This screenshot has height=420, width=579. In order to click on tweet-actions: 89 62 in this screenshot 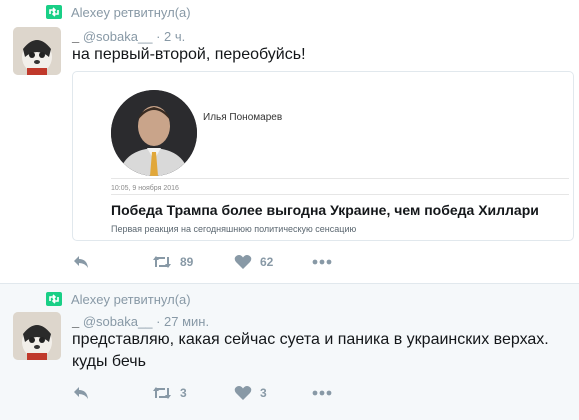, I will do `click(222, 262)`.